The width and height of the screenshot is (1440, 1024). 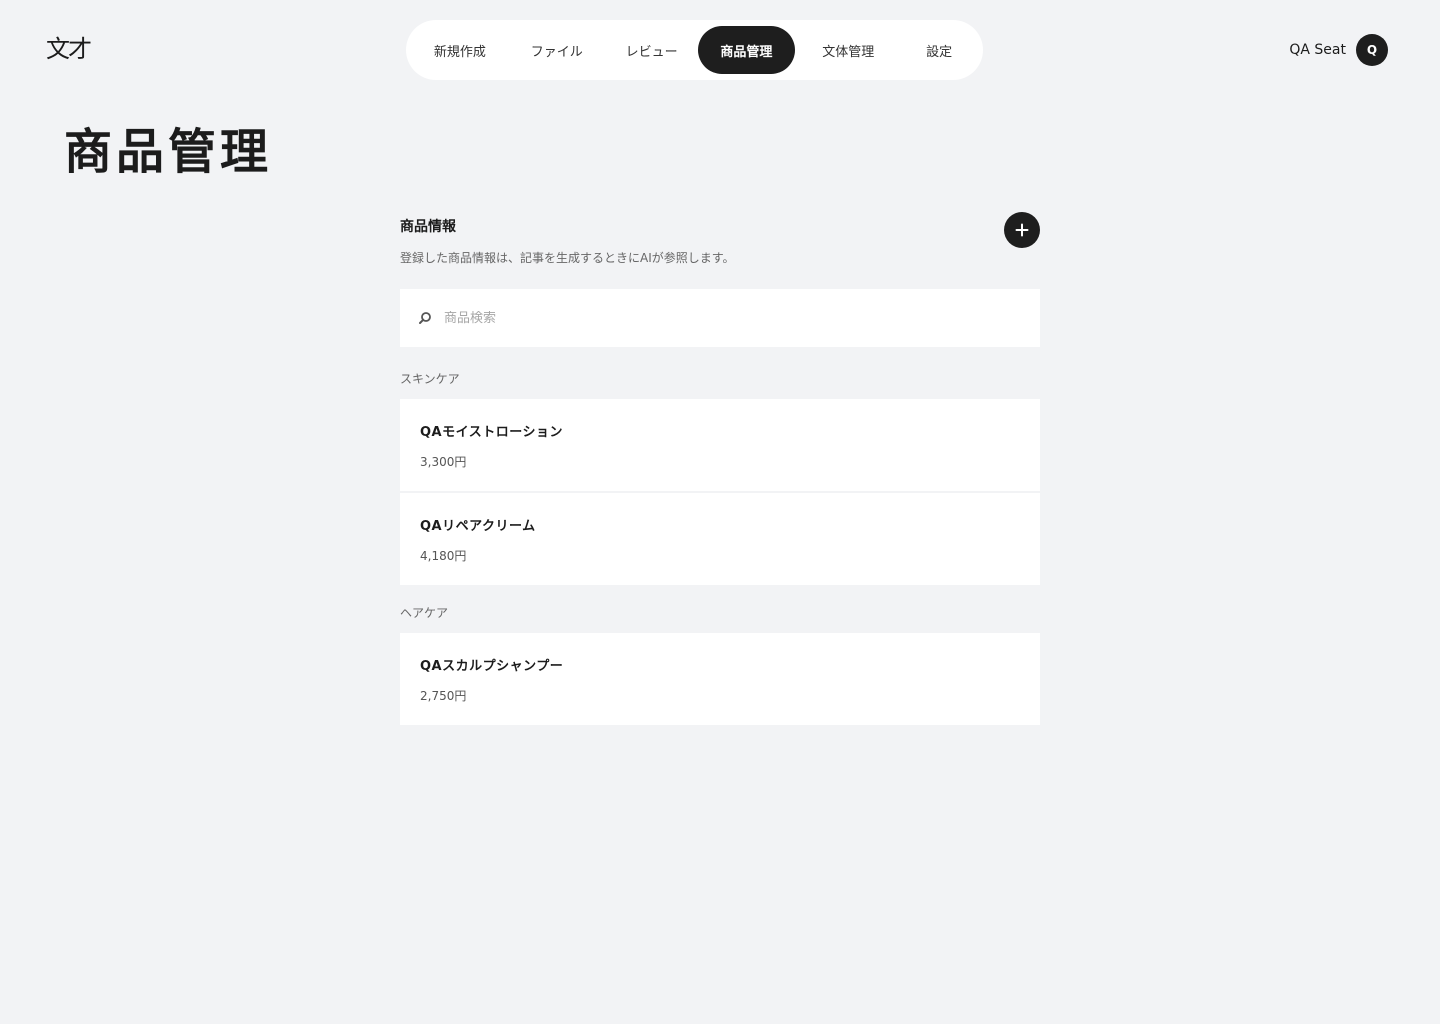 I want to click on nav-item-settings: 設定, so click(x=939, y=50).